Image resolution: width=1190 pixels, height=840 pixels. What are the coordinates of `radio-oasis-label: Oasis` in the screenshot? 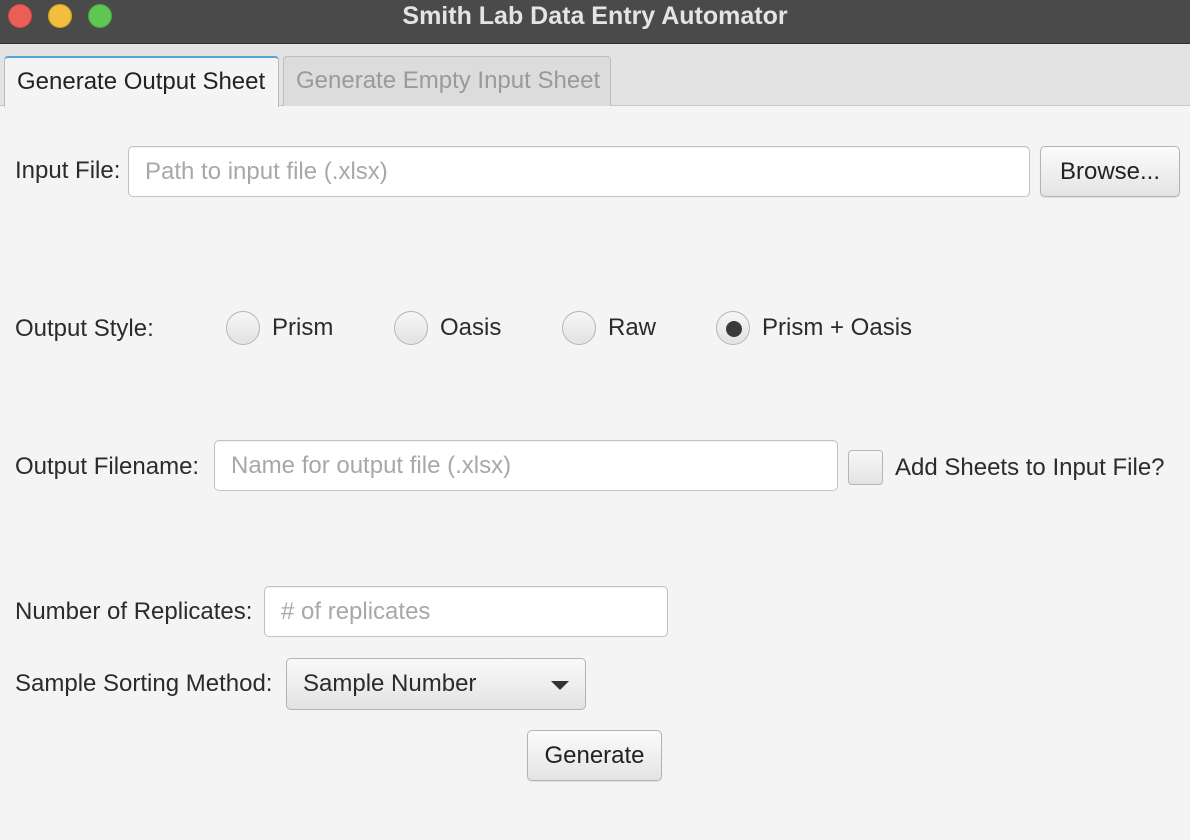 It's located at (471, 327).